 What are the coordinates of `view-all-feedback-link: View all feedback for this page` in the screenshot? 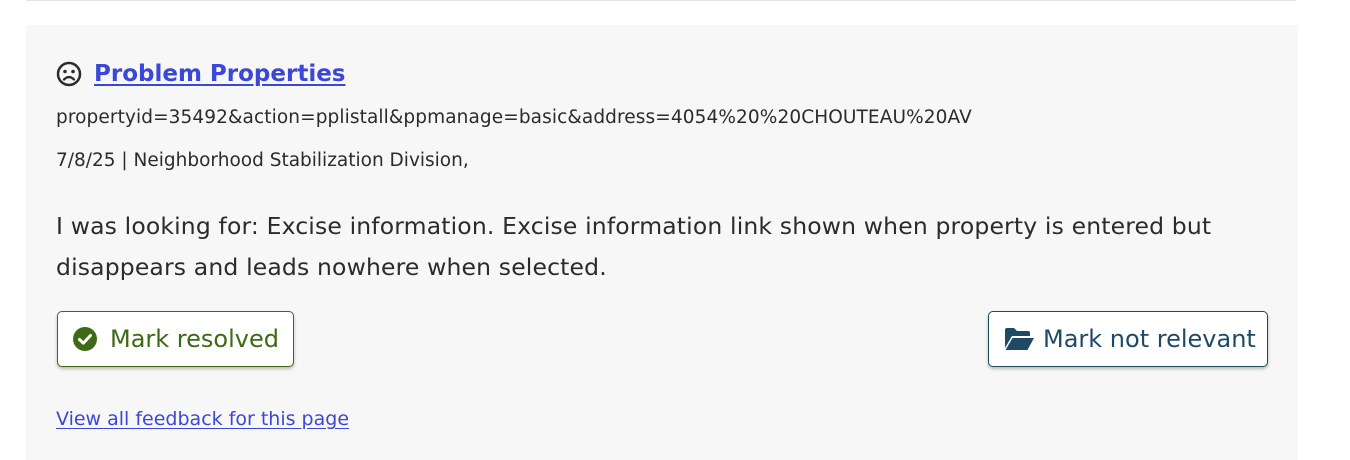 It's located at (202, 419).